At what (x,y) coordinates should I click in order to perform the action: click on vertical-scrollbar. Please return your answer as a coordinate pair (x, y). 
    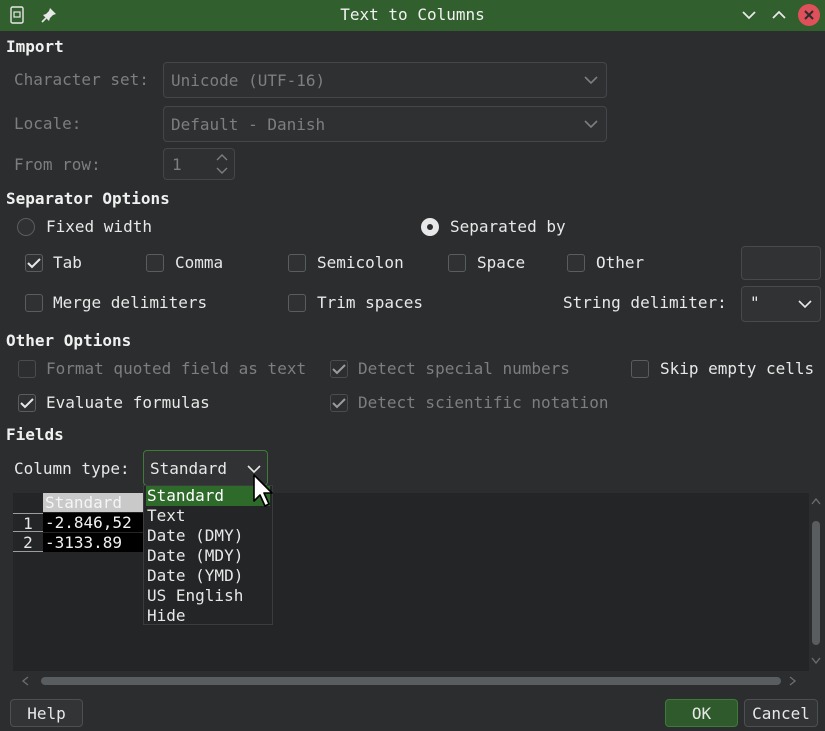
    Looking at the image, I should click on (816, 582).